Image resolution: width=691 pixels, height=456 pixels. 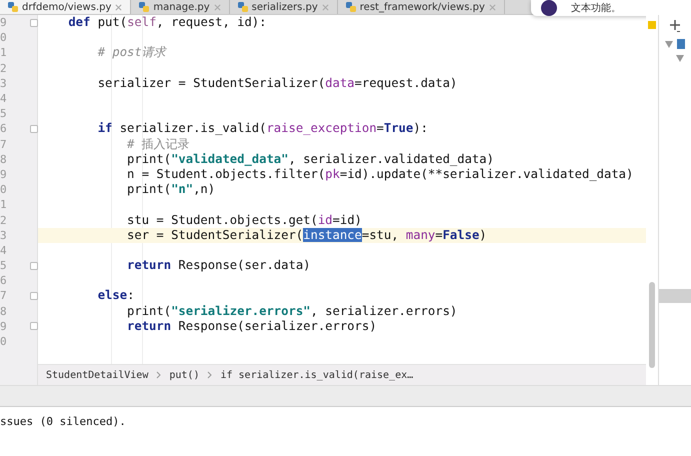 I want to click on code-line: def put(self, request, id):, so click(x=166, y=22).